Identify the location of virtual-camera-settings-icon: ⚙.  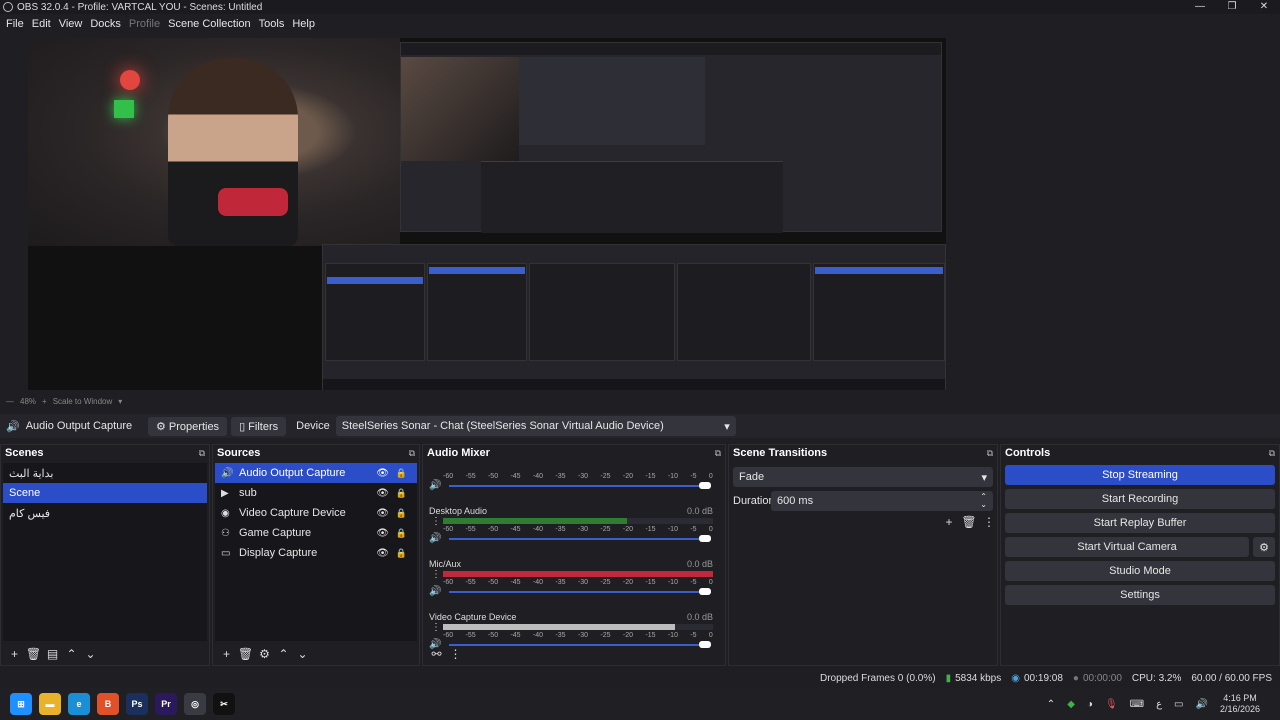
(1264, 547).